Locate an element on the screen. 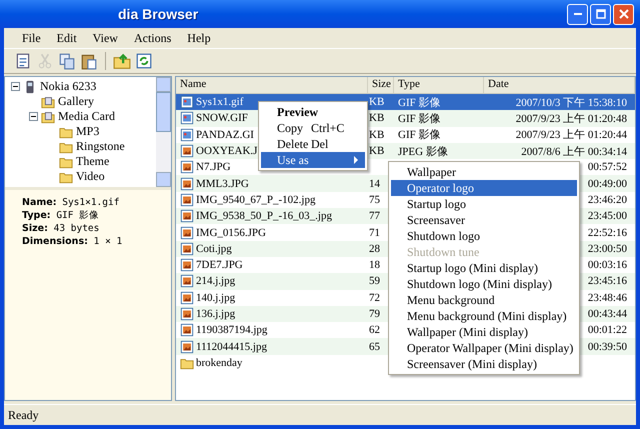 Image resolution: width=640 pixels, height=429 pixels. detail-line: Type: GIF 影像 is located at coordinates (61, 215).